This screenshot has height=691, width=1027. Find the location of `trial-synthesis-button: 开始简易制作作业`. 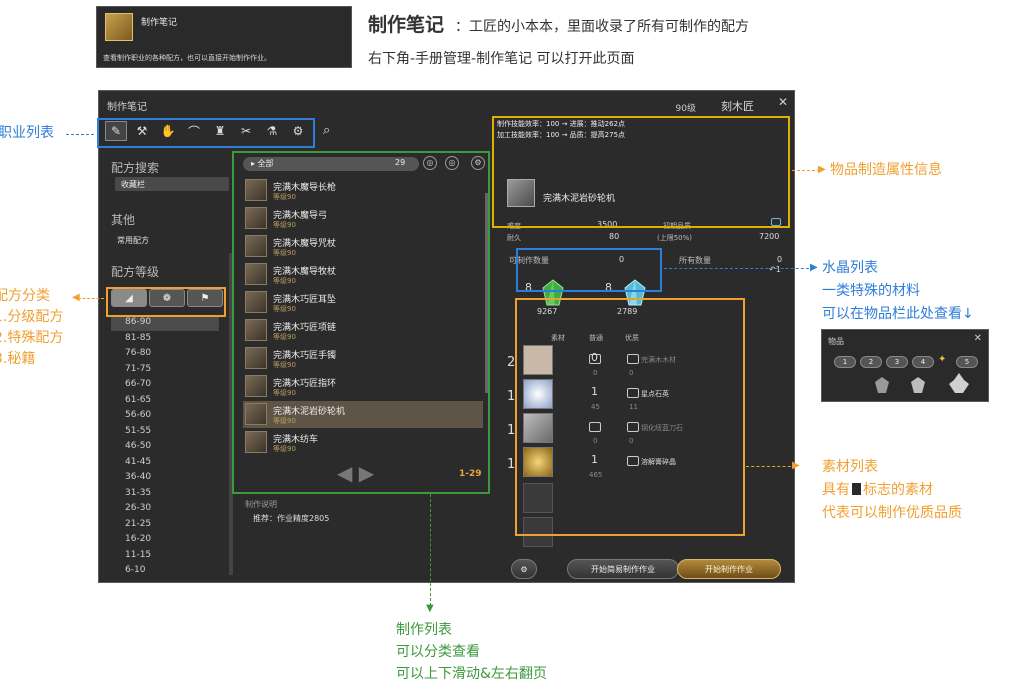

trial-synthesis-button: 开始简易制作作业 is located at coordinates (623, 569).